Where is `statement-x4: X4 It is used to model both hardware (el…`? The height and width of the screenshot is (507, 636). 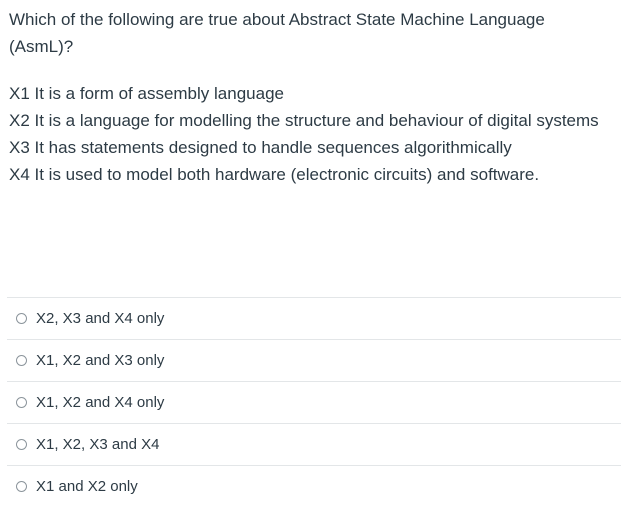
statement-x4: X4 It is used to model both hardware (el… is located at coordinates (274, 174).